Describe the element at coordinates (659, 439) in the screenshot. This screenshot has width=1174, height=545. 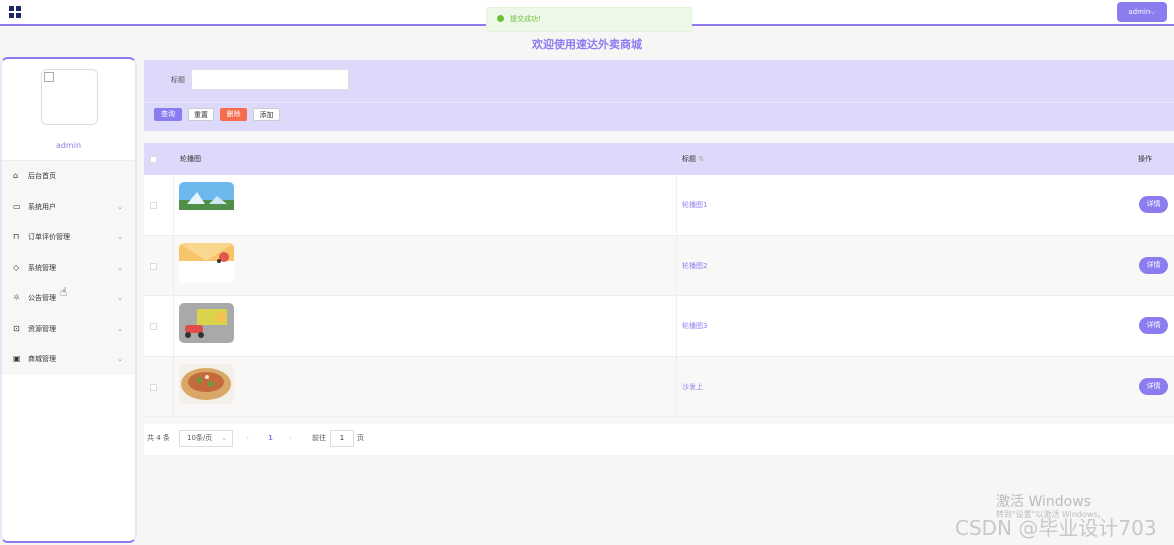
I see `pagination: 共 4 条 10条/页 ⌄ ‹ 1 › 前往 1 页` at that location.